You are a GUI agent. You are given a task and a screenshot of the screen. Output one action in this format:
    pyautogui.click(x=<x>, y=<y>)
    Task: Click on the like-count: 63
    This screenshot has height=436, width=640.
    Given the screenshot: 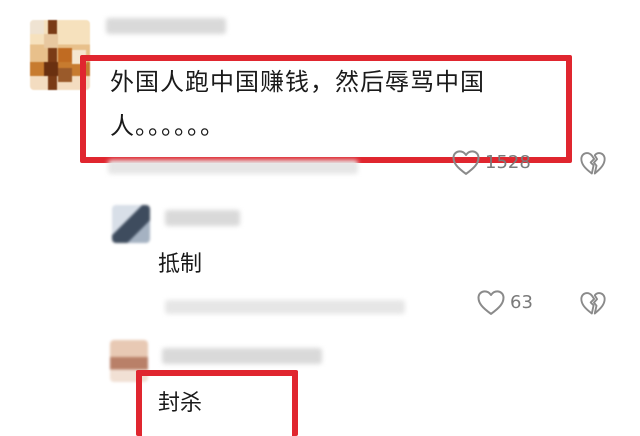 What is the action you would take?
    pyautogui.click(x=521, y=302)
    